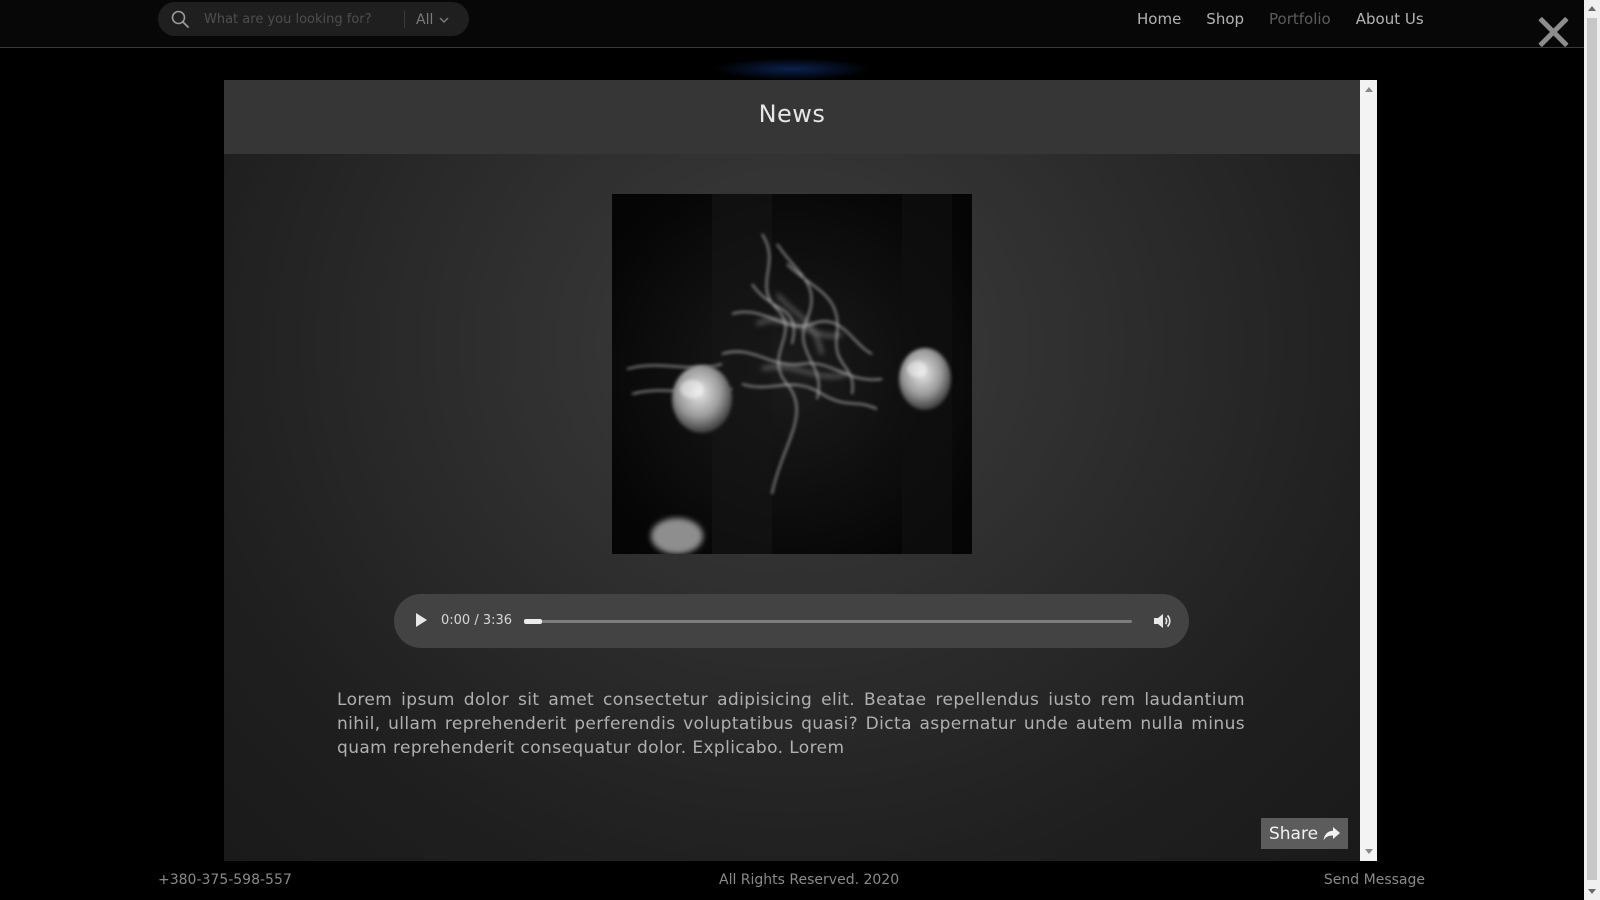  What do you see at coordinates (404, 19) in the screenshot?
I see `search-divider` at bounding box center [404, 19].